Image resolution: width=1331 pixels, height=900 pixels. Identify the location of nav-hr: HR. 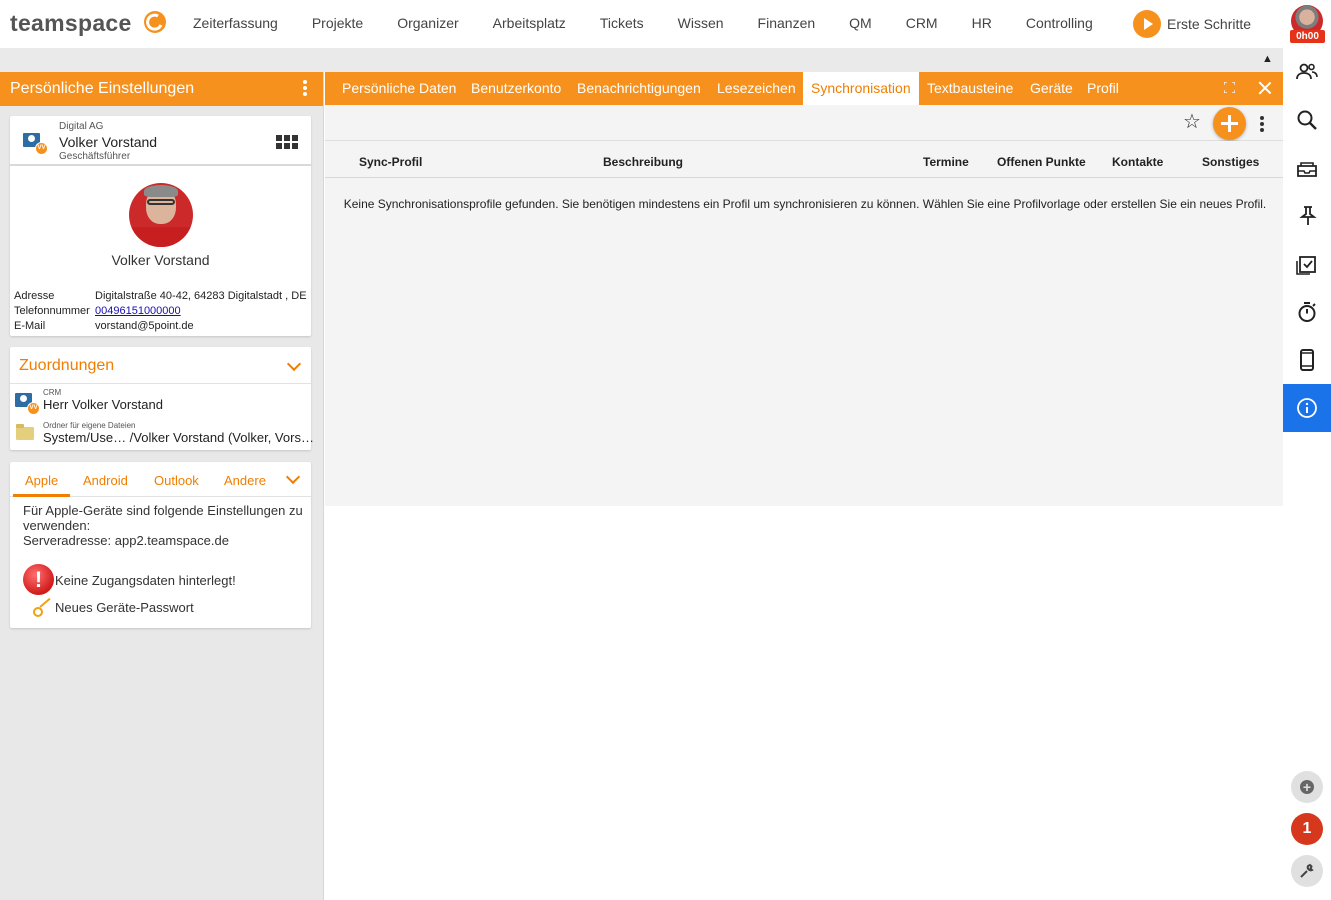
(982, 24).